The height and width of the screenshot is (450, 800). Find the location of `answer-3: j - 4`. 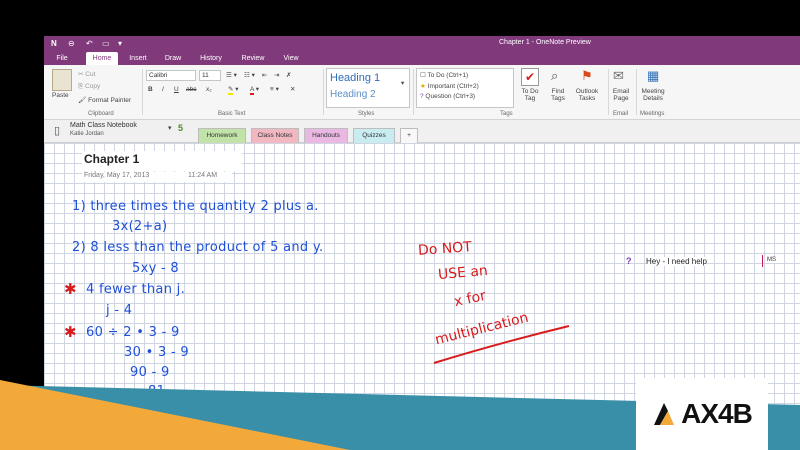

answer-3: j - 4 is located at coordinates (119, 310).